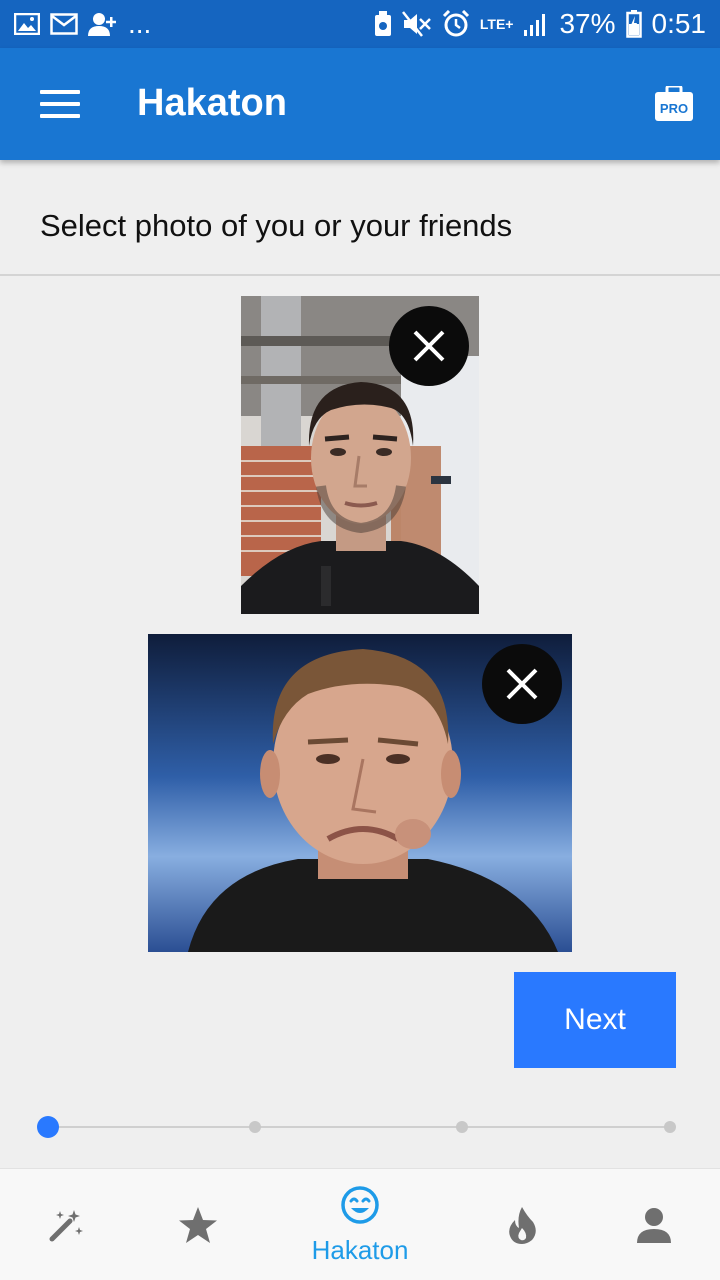 The image size is (720, 1280). I want to click on mail-icon, so click(64, 24).